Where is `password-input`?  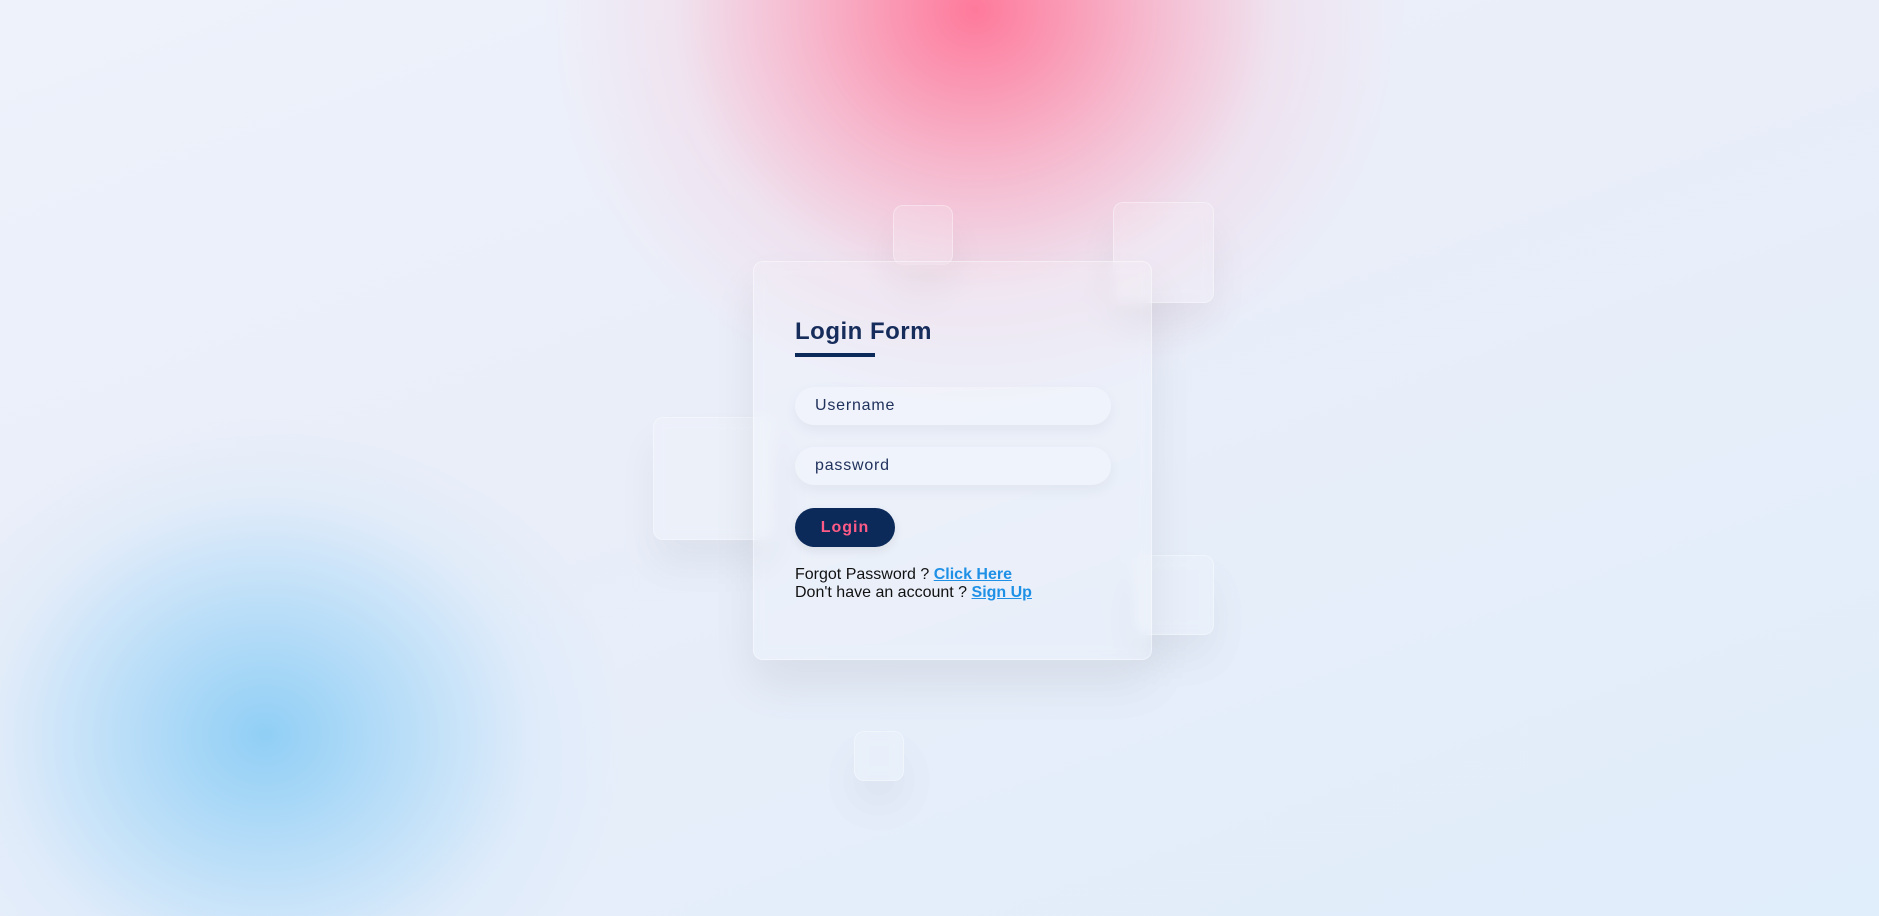 password-input is located at coordinates (953, 466).